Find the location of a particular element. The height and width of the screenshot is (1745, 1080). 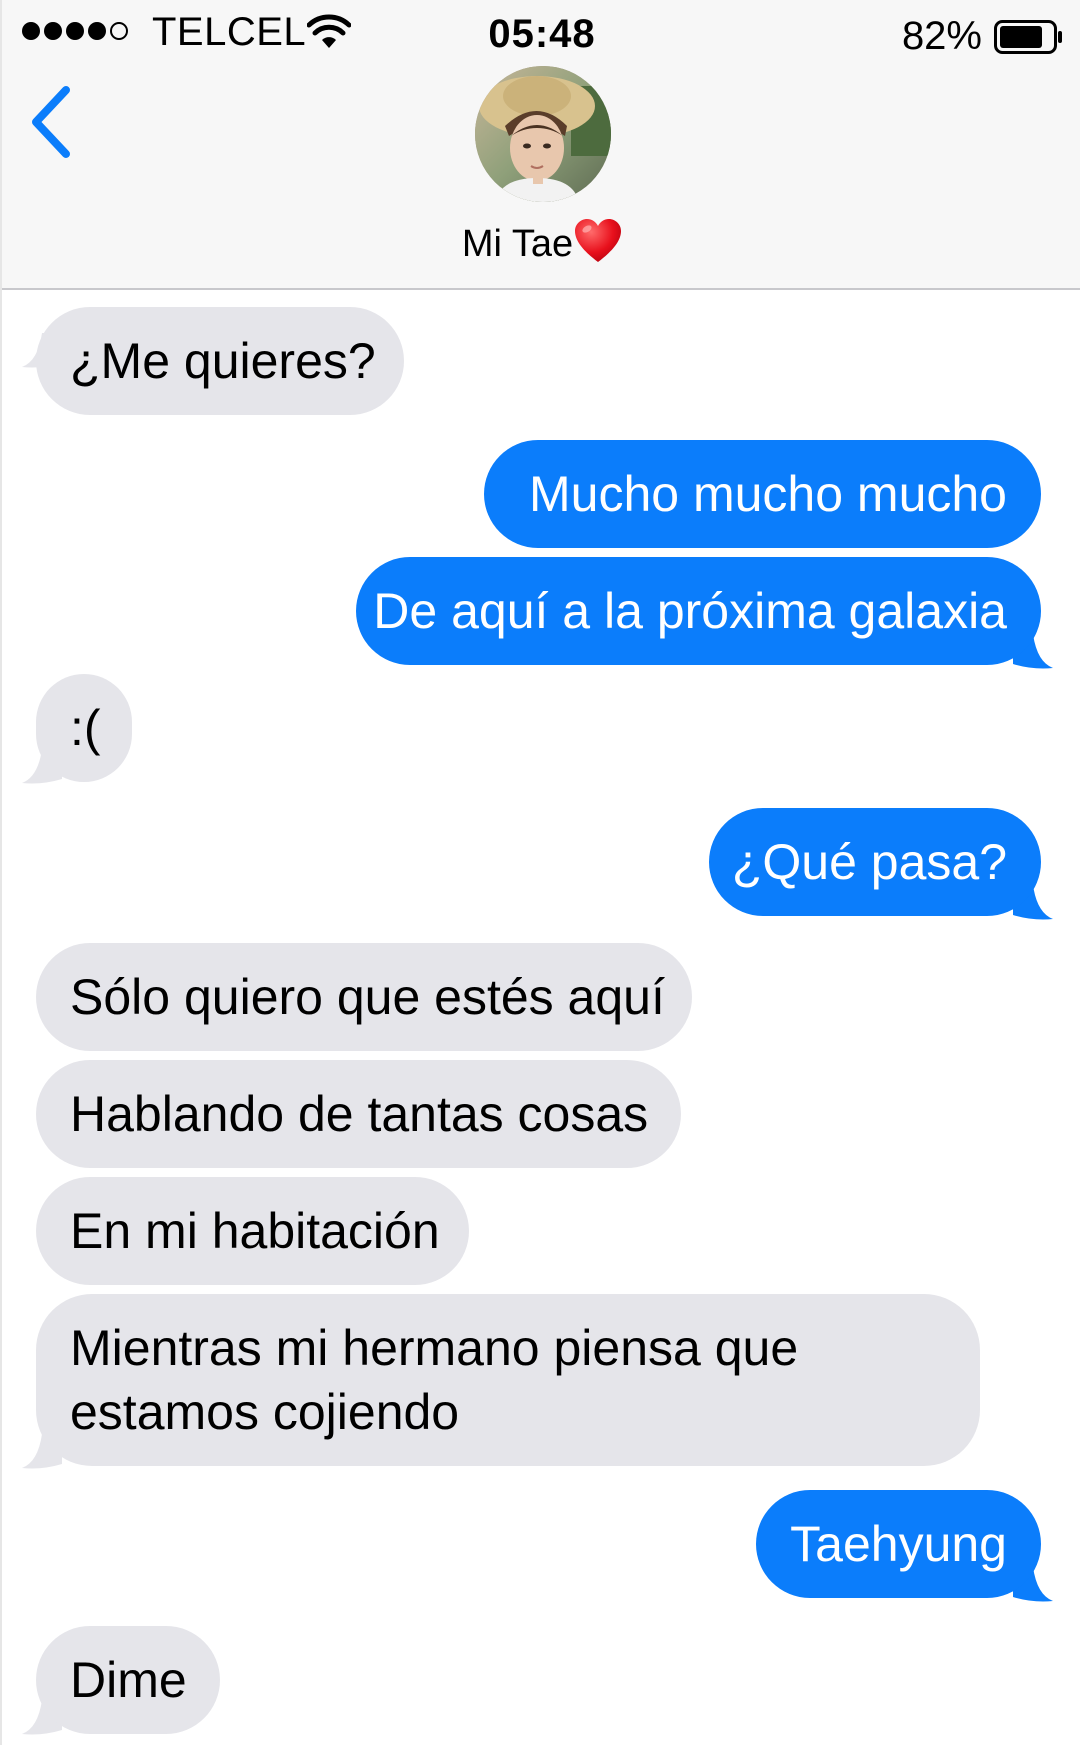

contact-name-text: Mi Tae is located at coordinates (517, 244).